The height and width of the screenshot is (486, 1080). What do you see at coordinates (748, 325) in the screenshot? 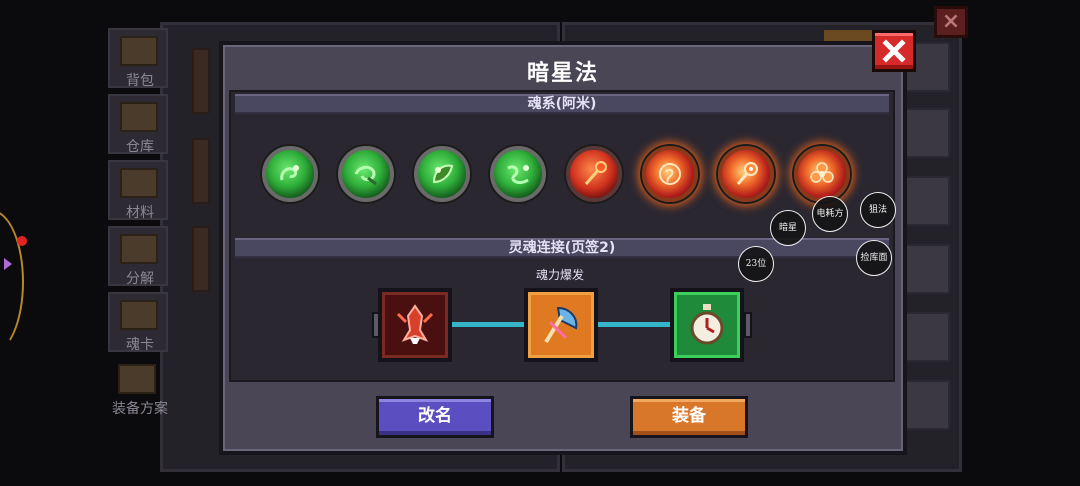
I see `slot-nub` at bounding box center [748, 325].